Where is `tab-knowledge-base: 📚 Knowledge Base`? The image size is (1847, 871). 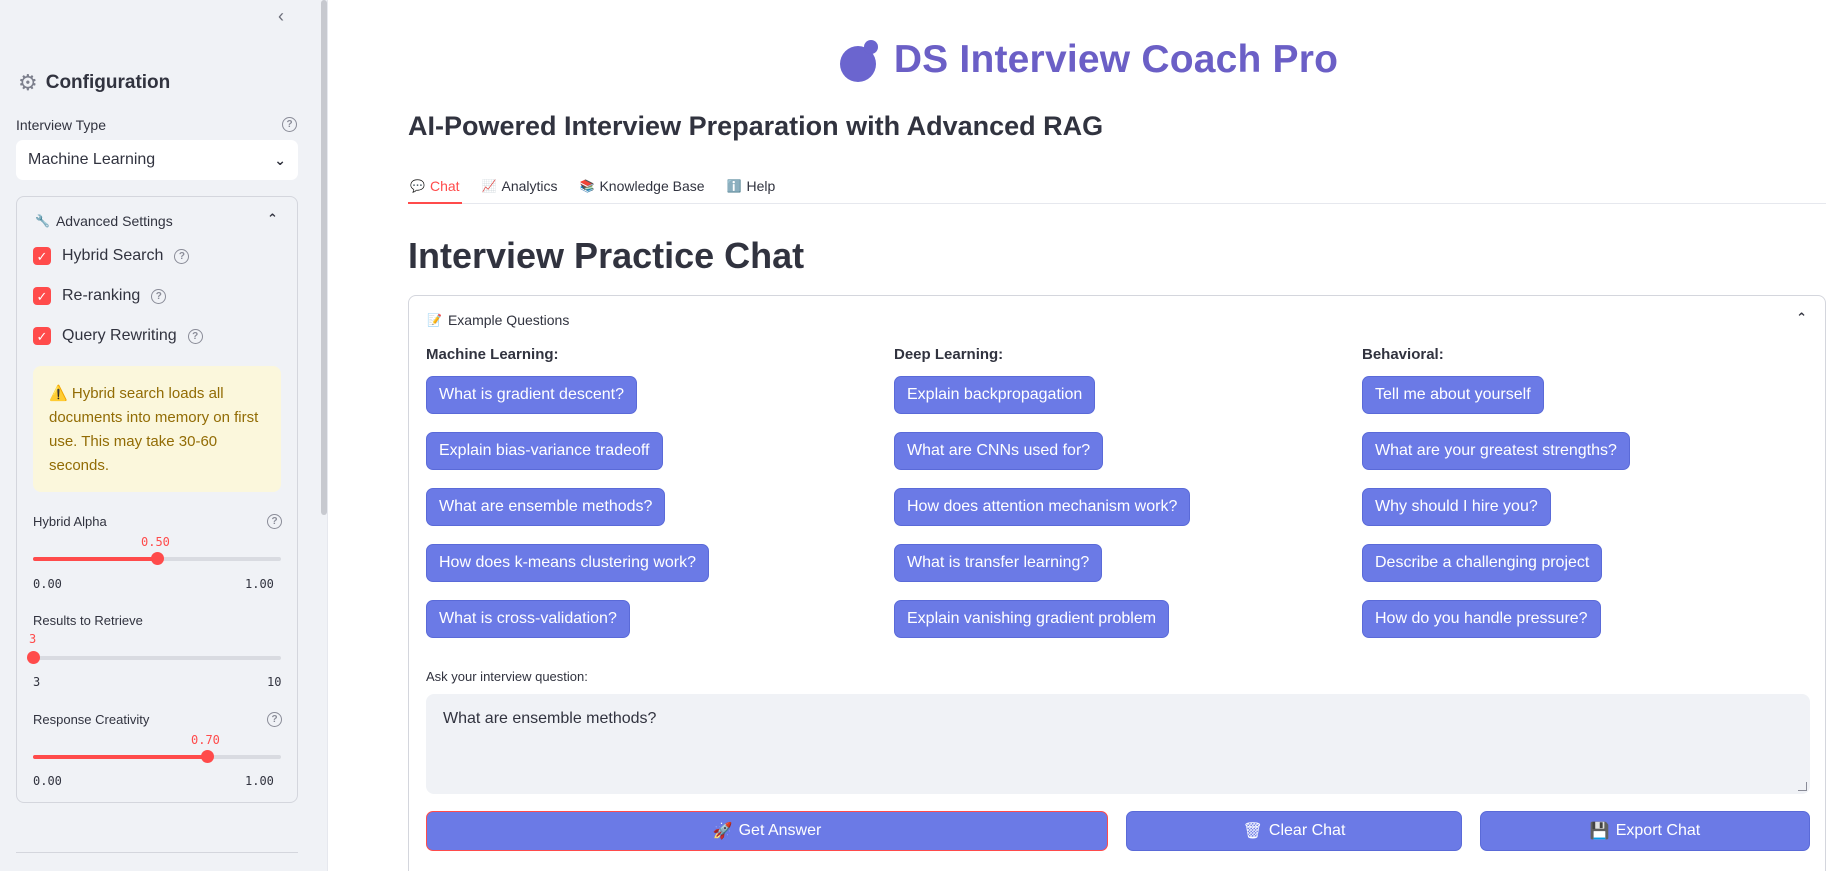 tab-knowledge-base: 📚 Knowledge Base is located at coordinates (642, 186).